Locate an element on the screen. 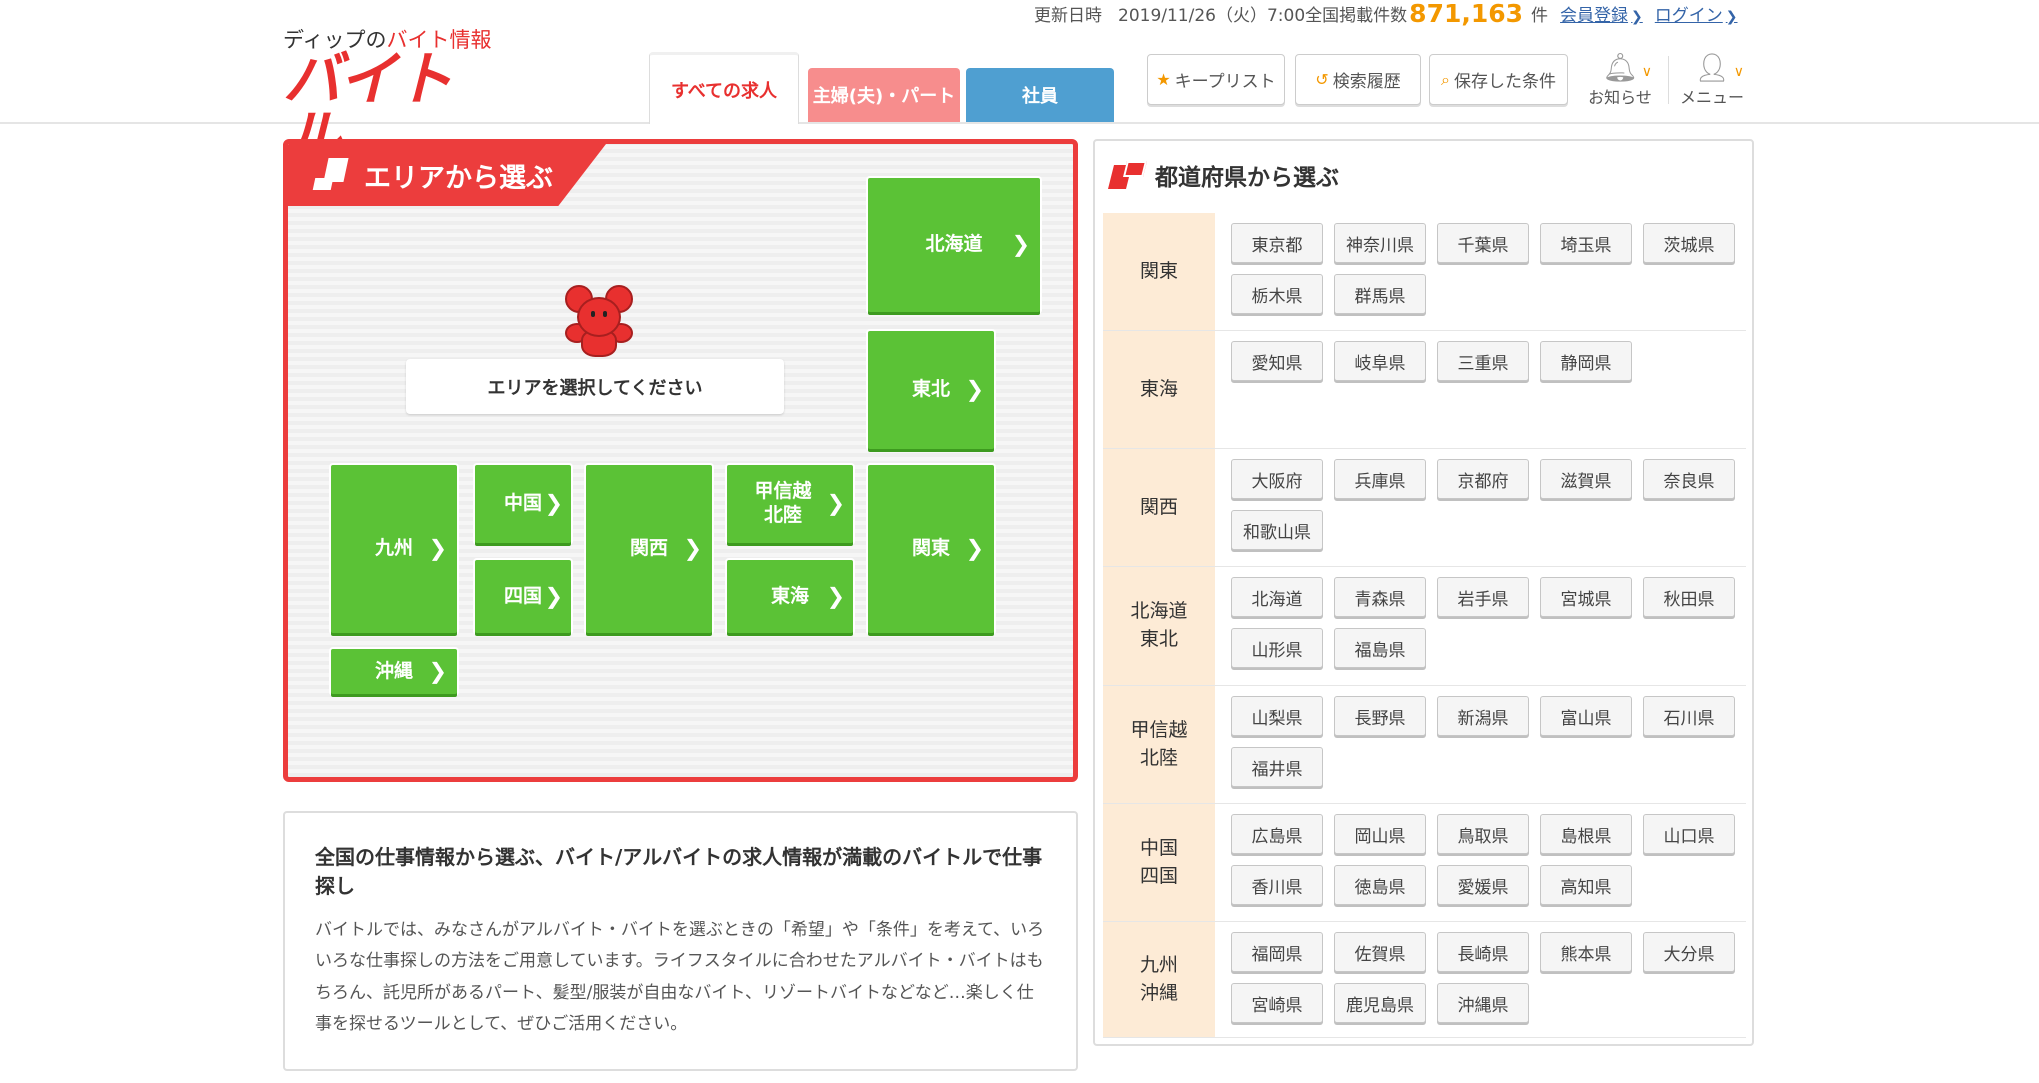 This screenshot has height=1083, width=2039. prefecture-button: 沖縄県 is located at coordinates (1483, 1003).